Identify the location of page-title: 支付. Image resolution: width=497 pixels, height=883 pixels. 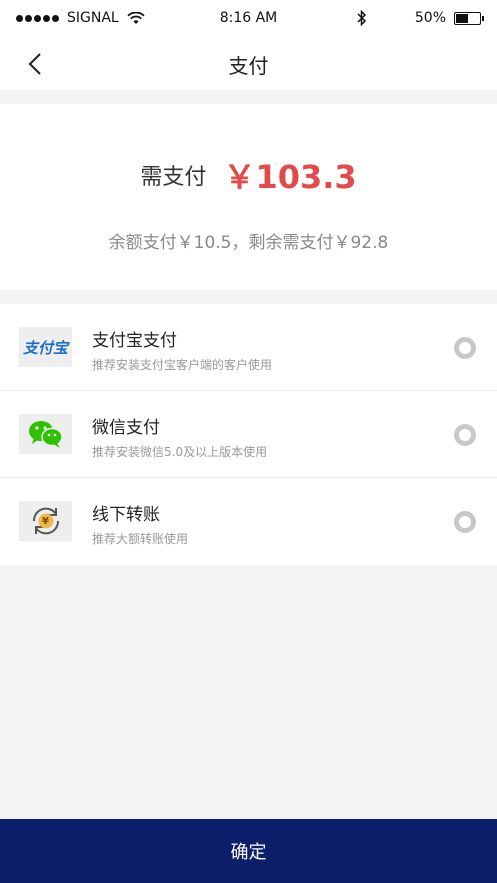
(248, 66).